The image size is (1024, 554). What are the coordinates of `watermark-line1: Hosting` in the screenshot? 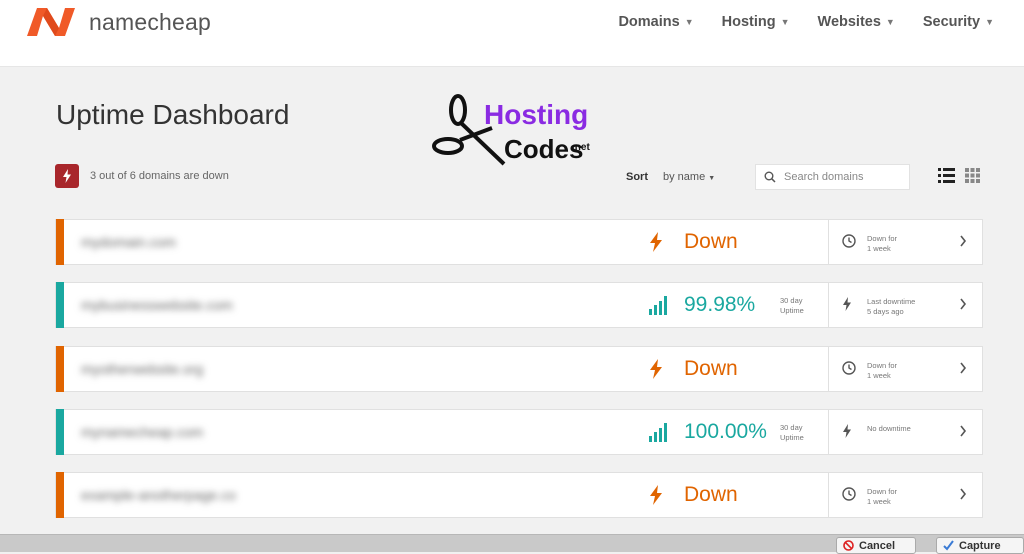 It's located at (536, 114).